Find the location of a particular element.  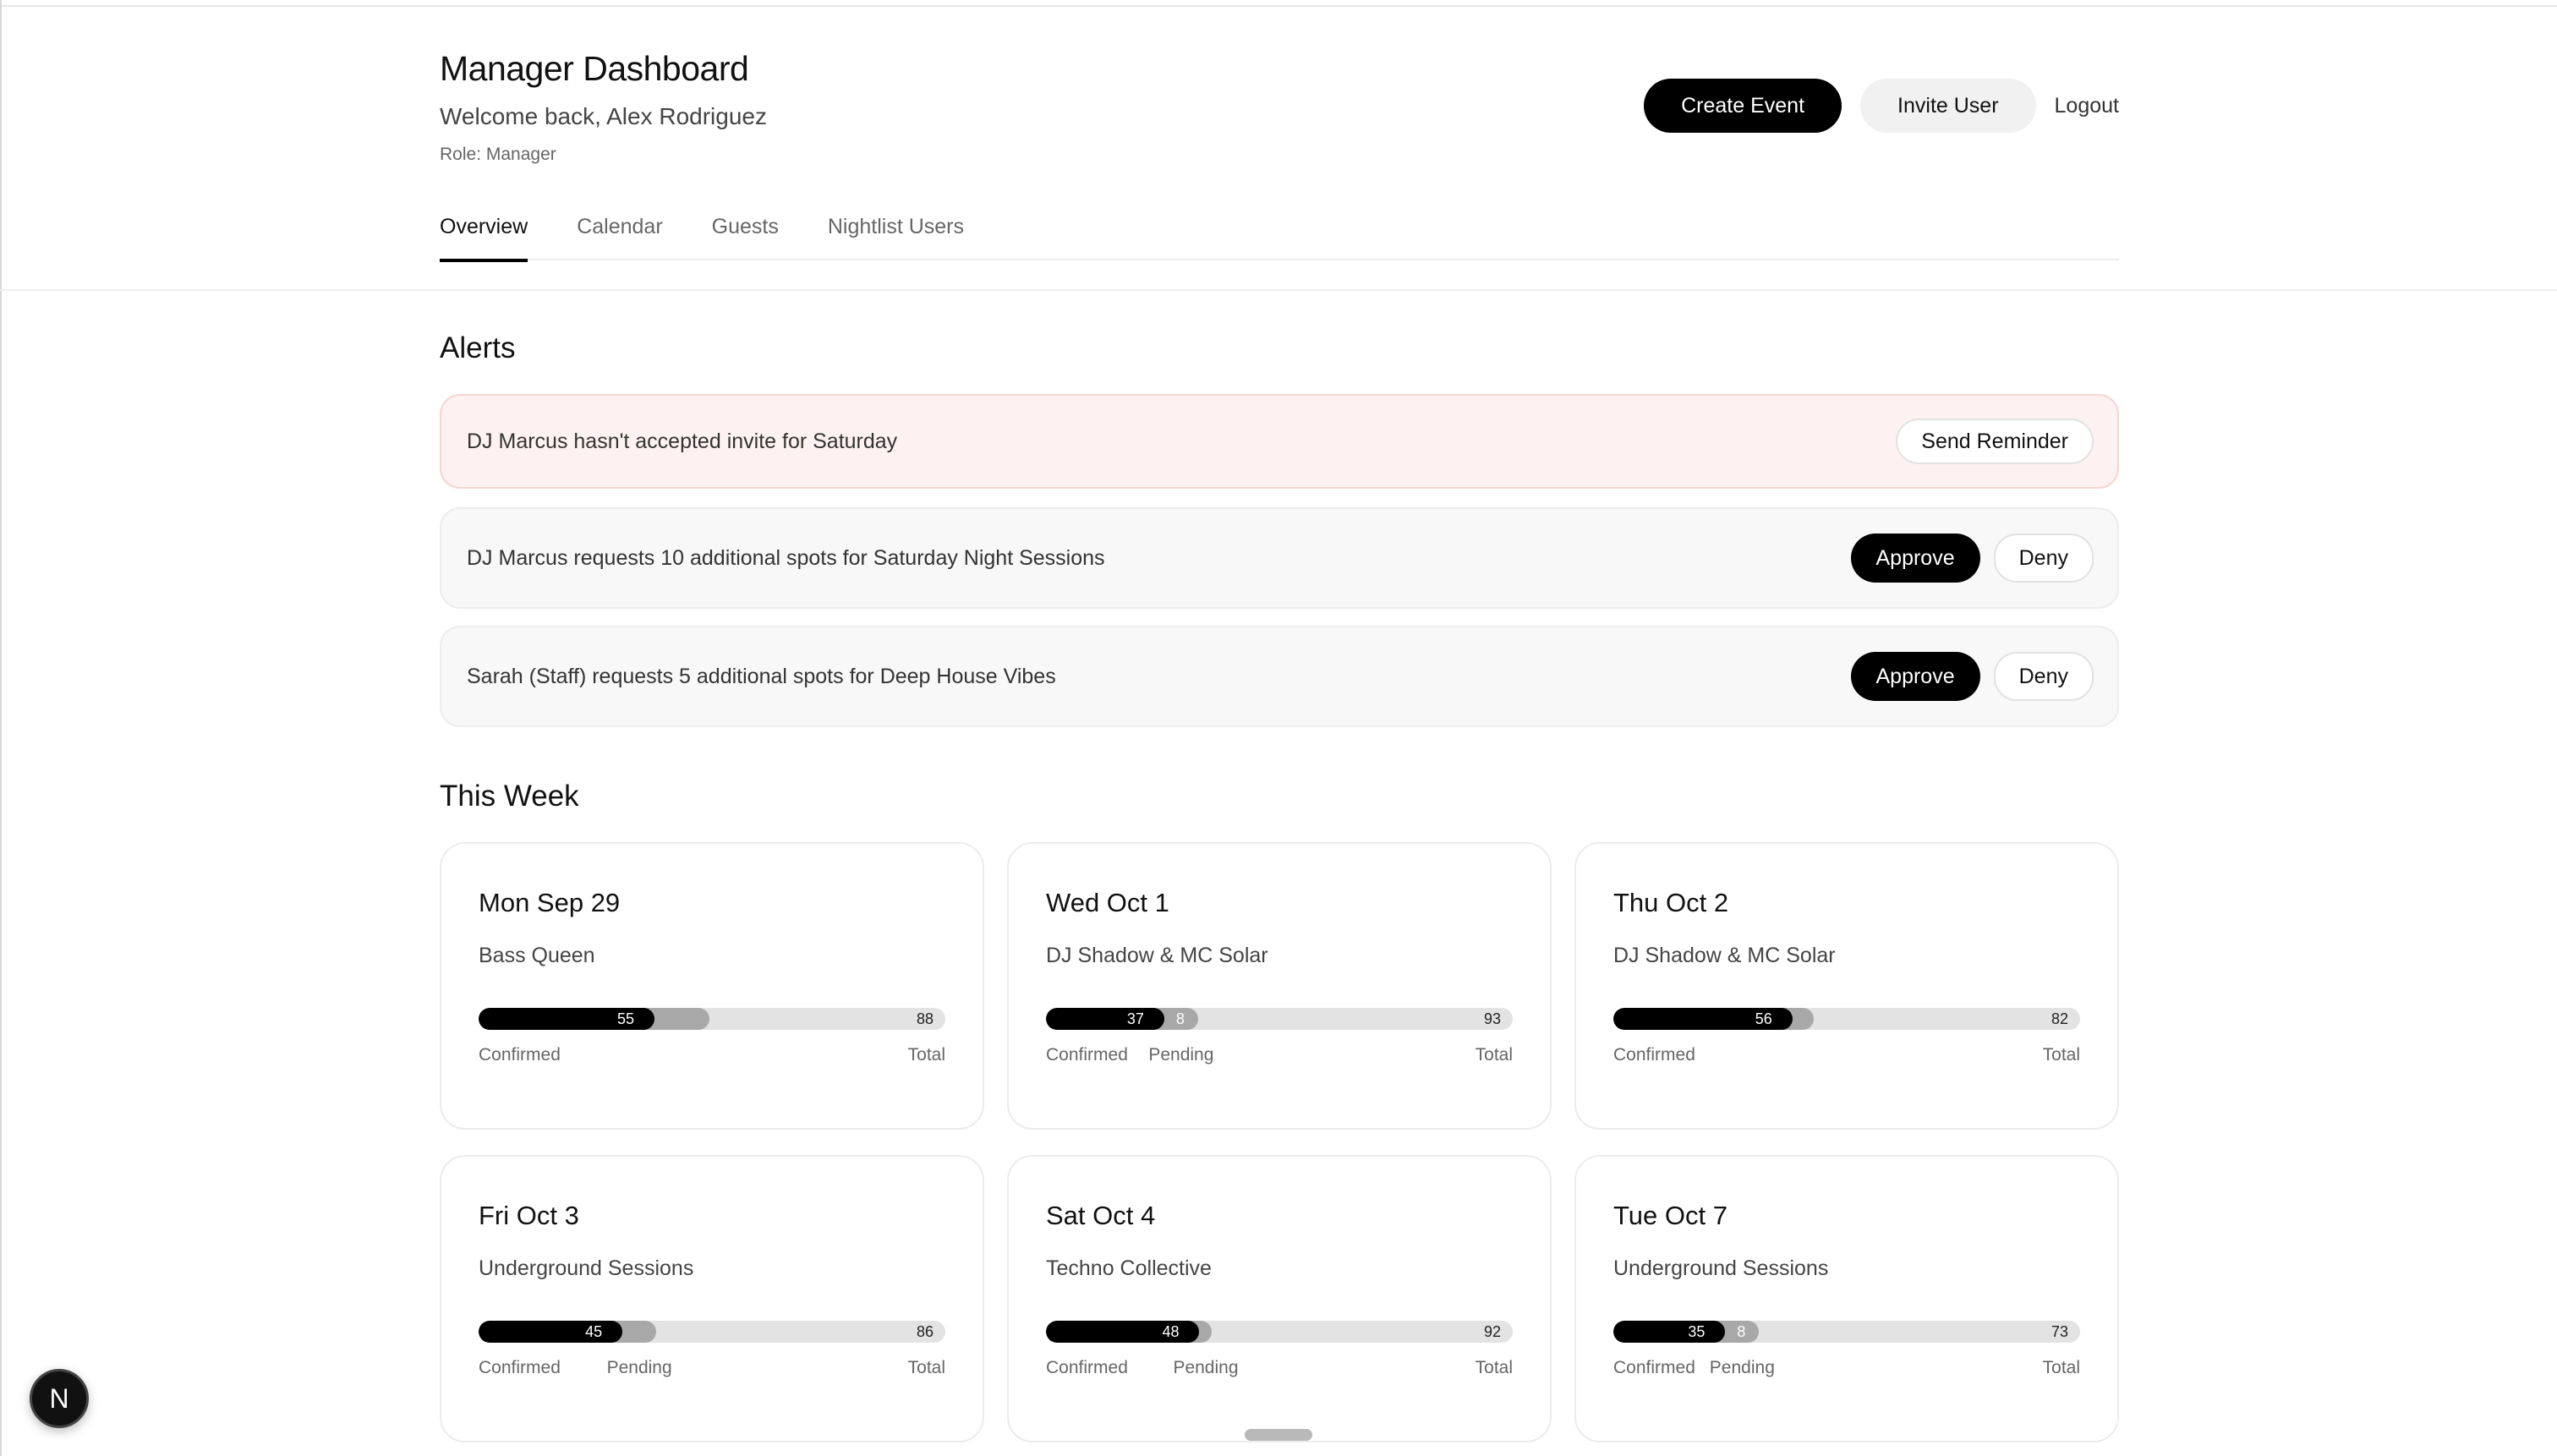

total-count: 88 is located at coordinates (925, 1019).